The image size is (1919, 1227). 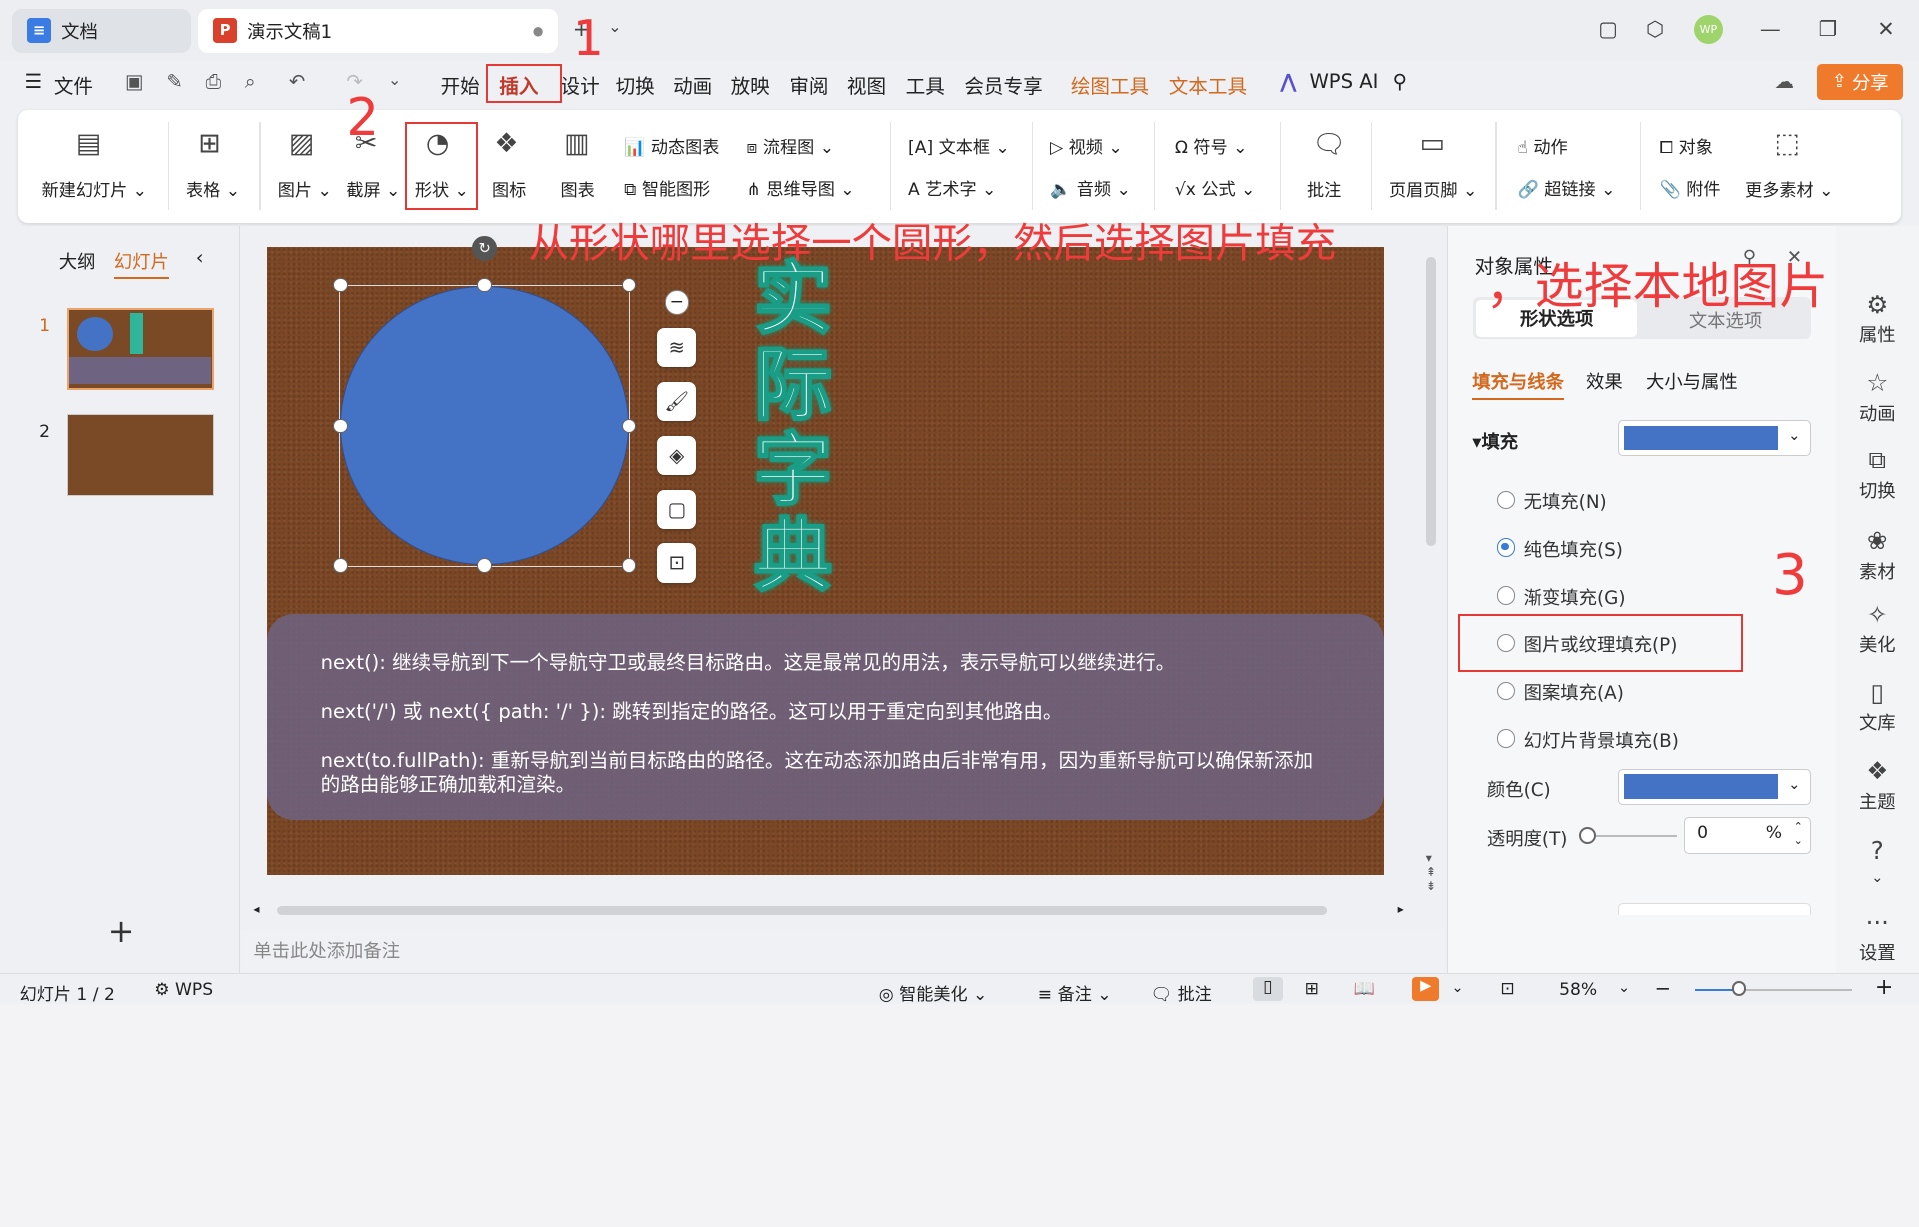 I want to click on slides-tab: 幻灯片, so click(x=141, y=263).